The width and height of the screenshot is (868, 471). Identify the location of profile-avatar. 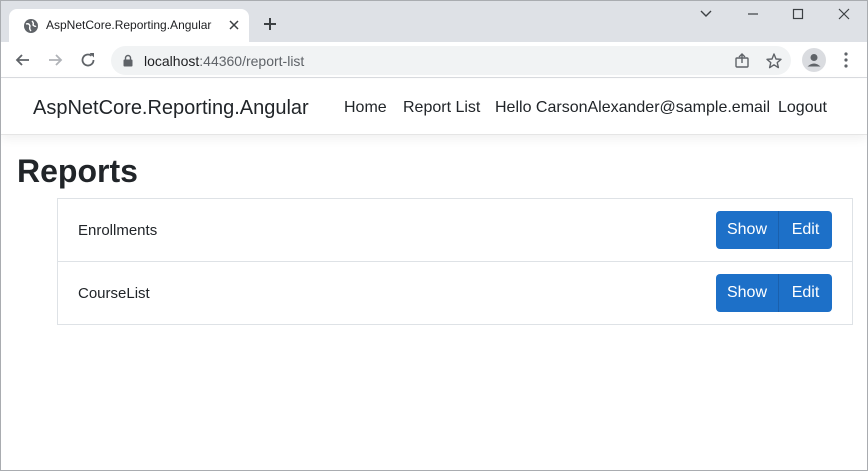
(814, 60).